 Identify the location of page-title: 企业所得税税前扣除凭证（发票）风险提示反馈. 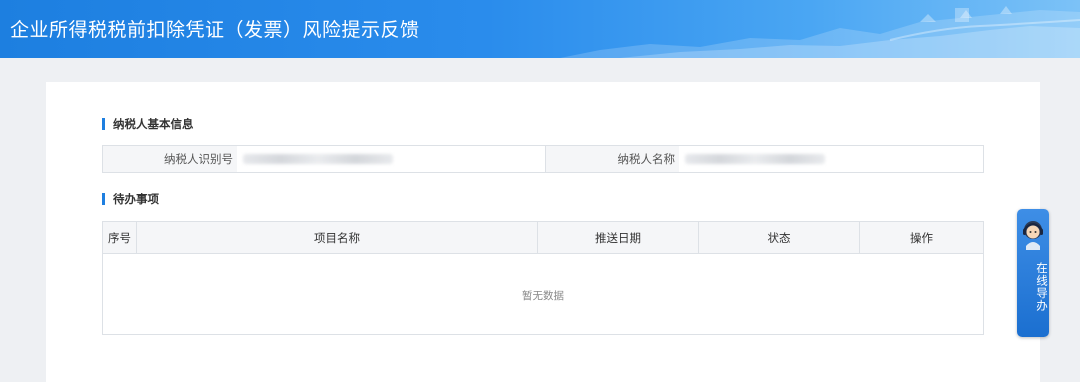
(215, 30).